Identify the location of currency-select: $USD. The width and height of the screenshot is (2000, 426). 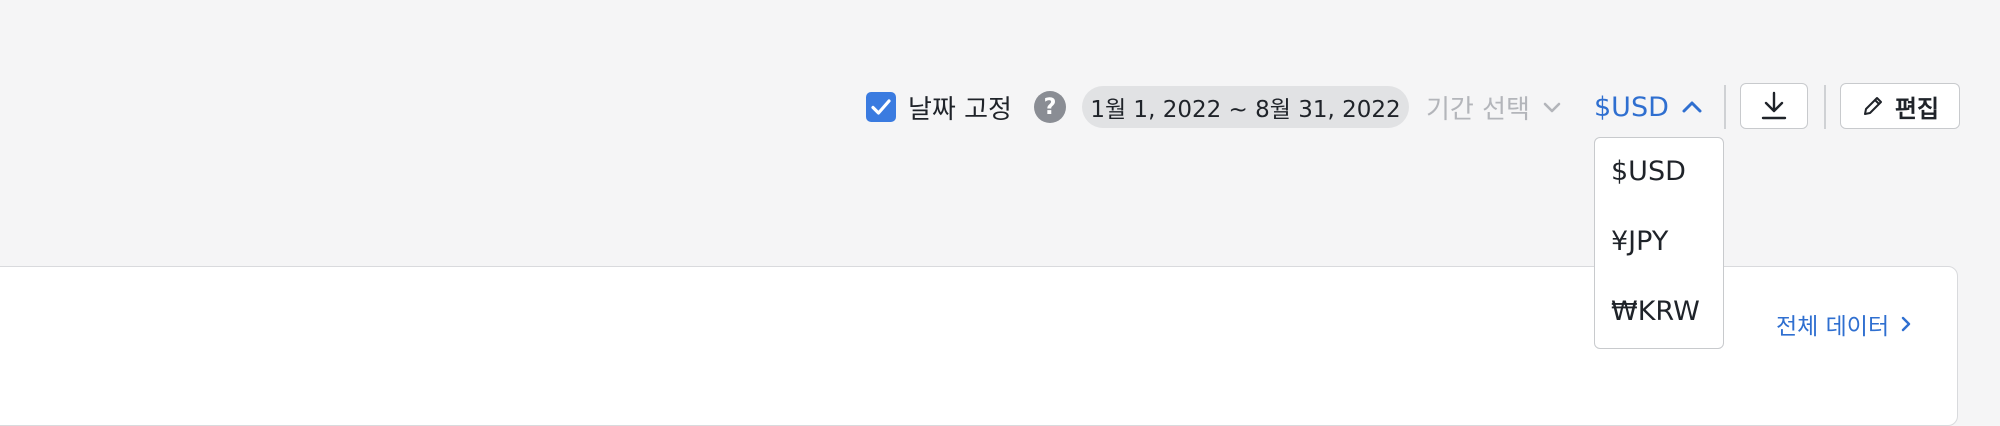
(1648, 107).